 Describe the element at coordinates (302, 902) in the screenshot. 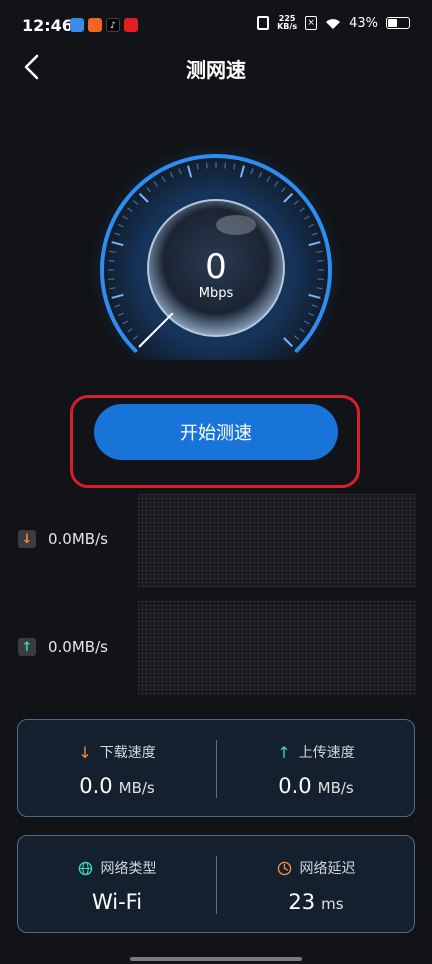

I see `latency-value: 23` at that location.